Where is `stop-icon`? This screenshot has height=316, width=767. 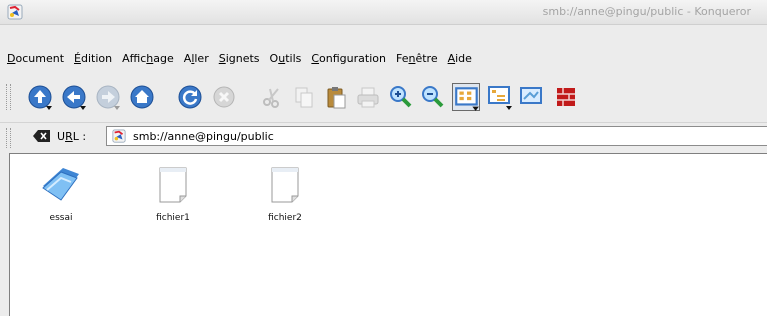
stop-icon is located at coordinates (224, 97).